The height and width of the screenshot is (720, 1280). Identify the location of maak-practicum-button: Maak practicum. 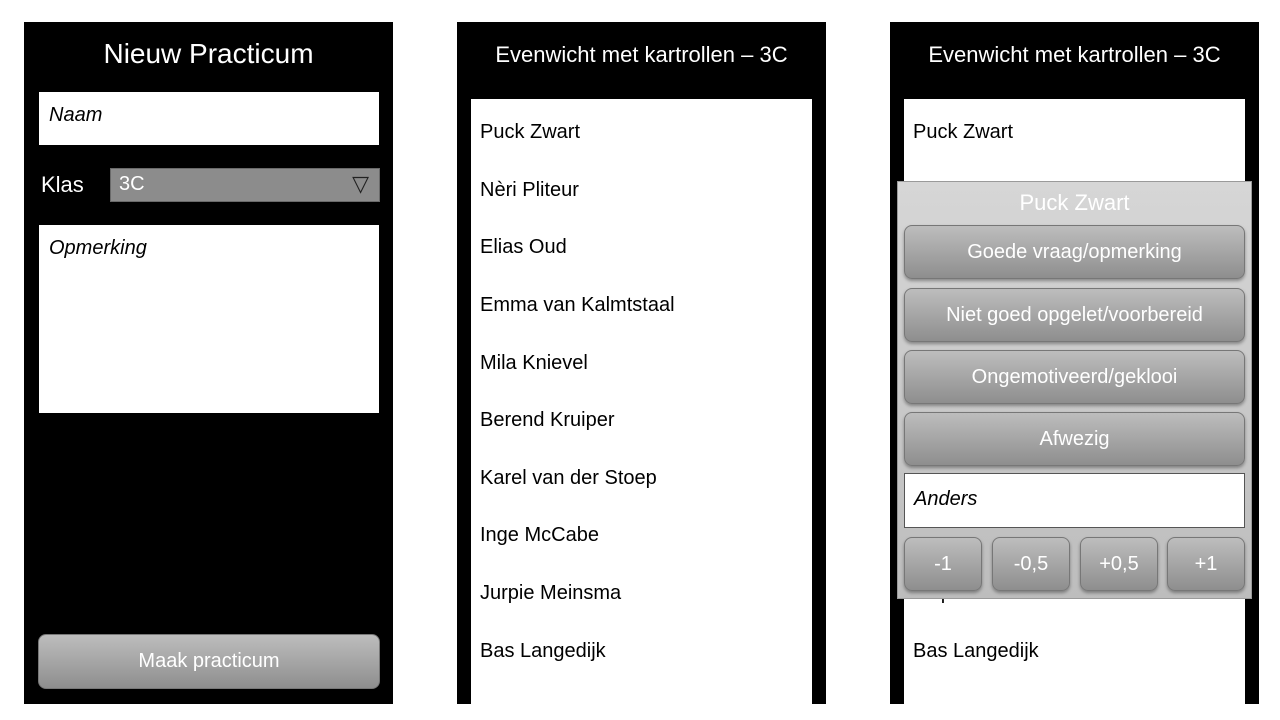
(209, 661).